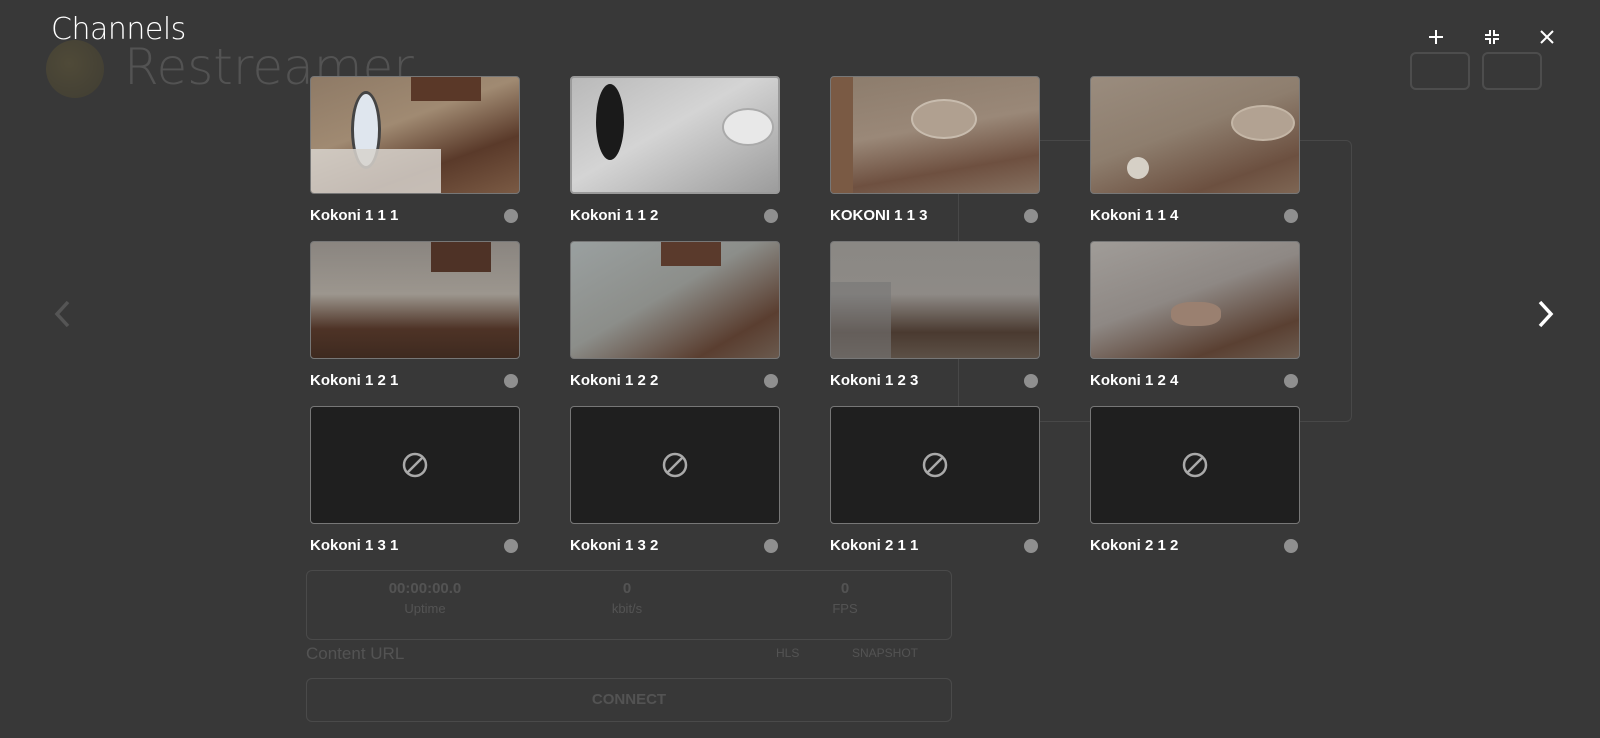  I want to click on channel-name: Kokoni 1 1 2, so click(614, 215).